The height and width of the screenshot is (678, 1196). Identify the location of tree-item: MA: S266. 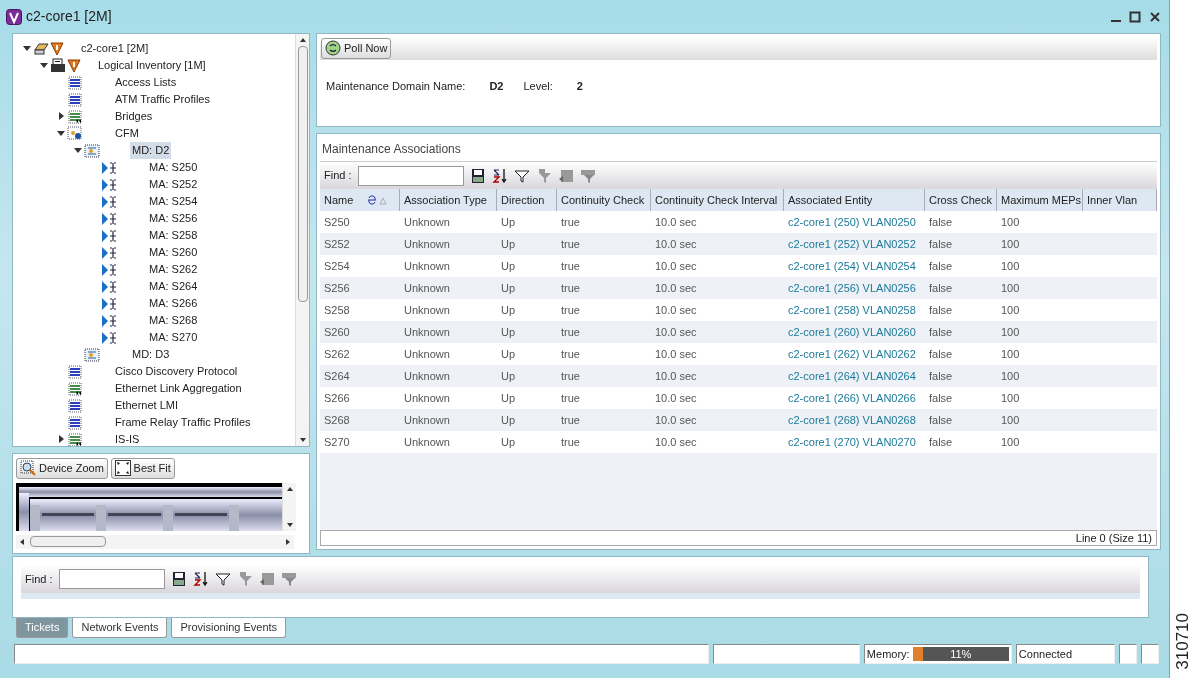
(173, 303).